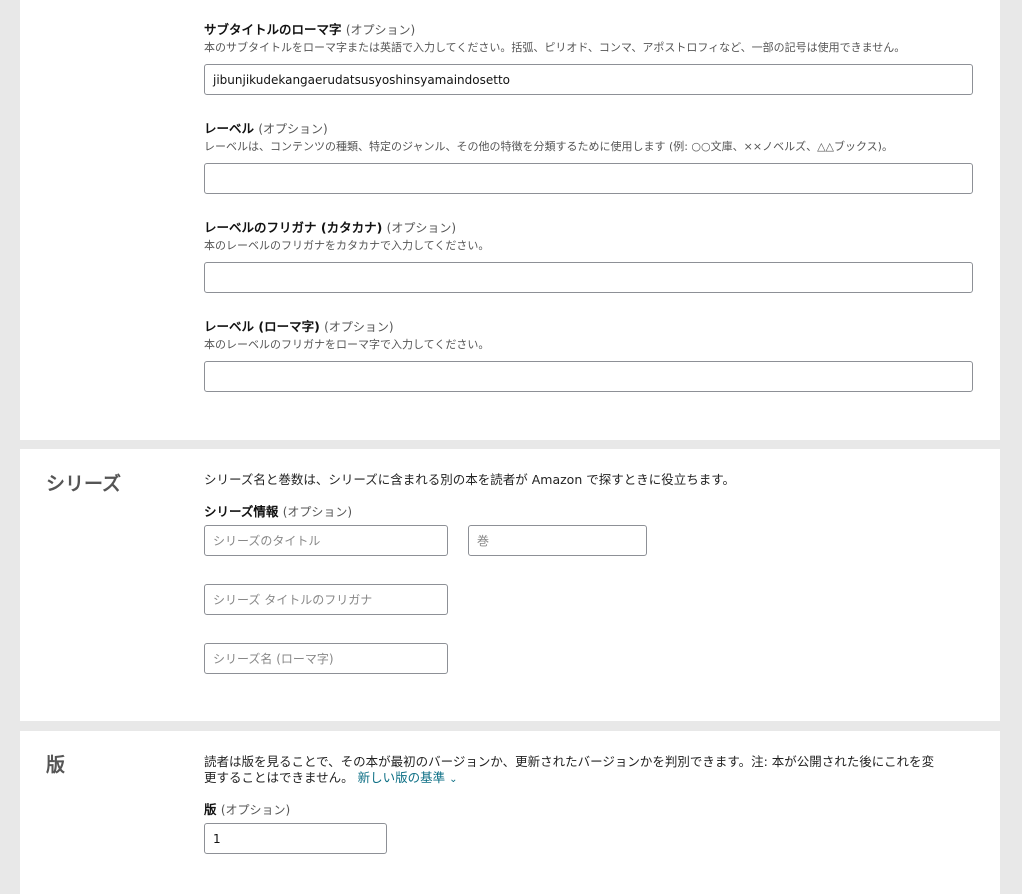 This screenshot has height=894, width=1022. What do you see at coordinates (295, 838) in the screenshot?
I see `edition-input: 1` at bounding box center [295, 838].